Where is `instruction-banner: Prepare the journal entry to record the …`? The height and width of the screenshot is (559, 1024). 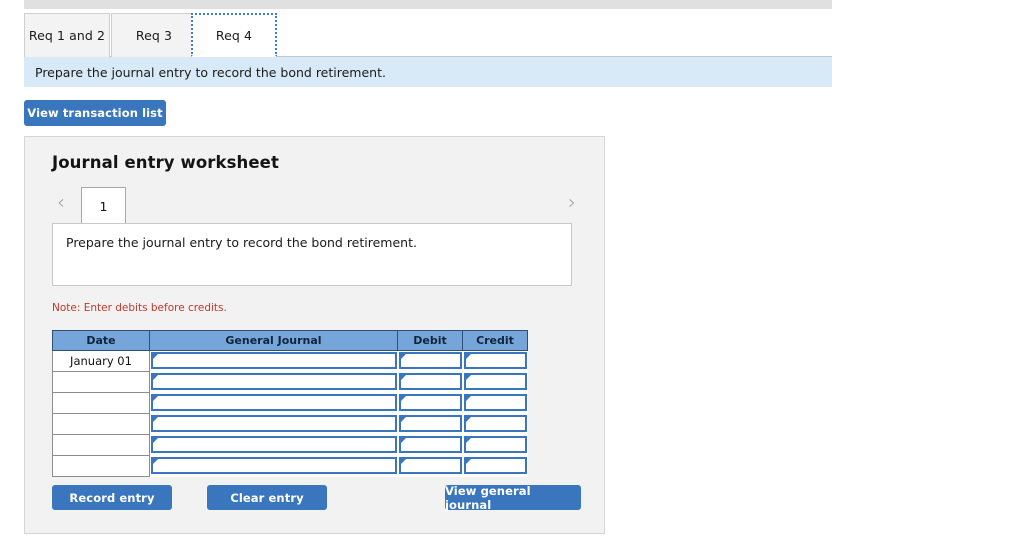 instruction-banner: Prepare the journal entry to record the … is located at coordinates (428, 72).